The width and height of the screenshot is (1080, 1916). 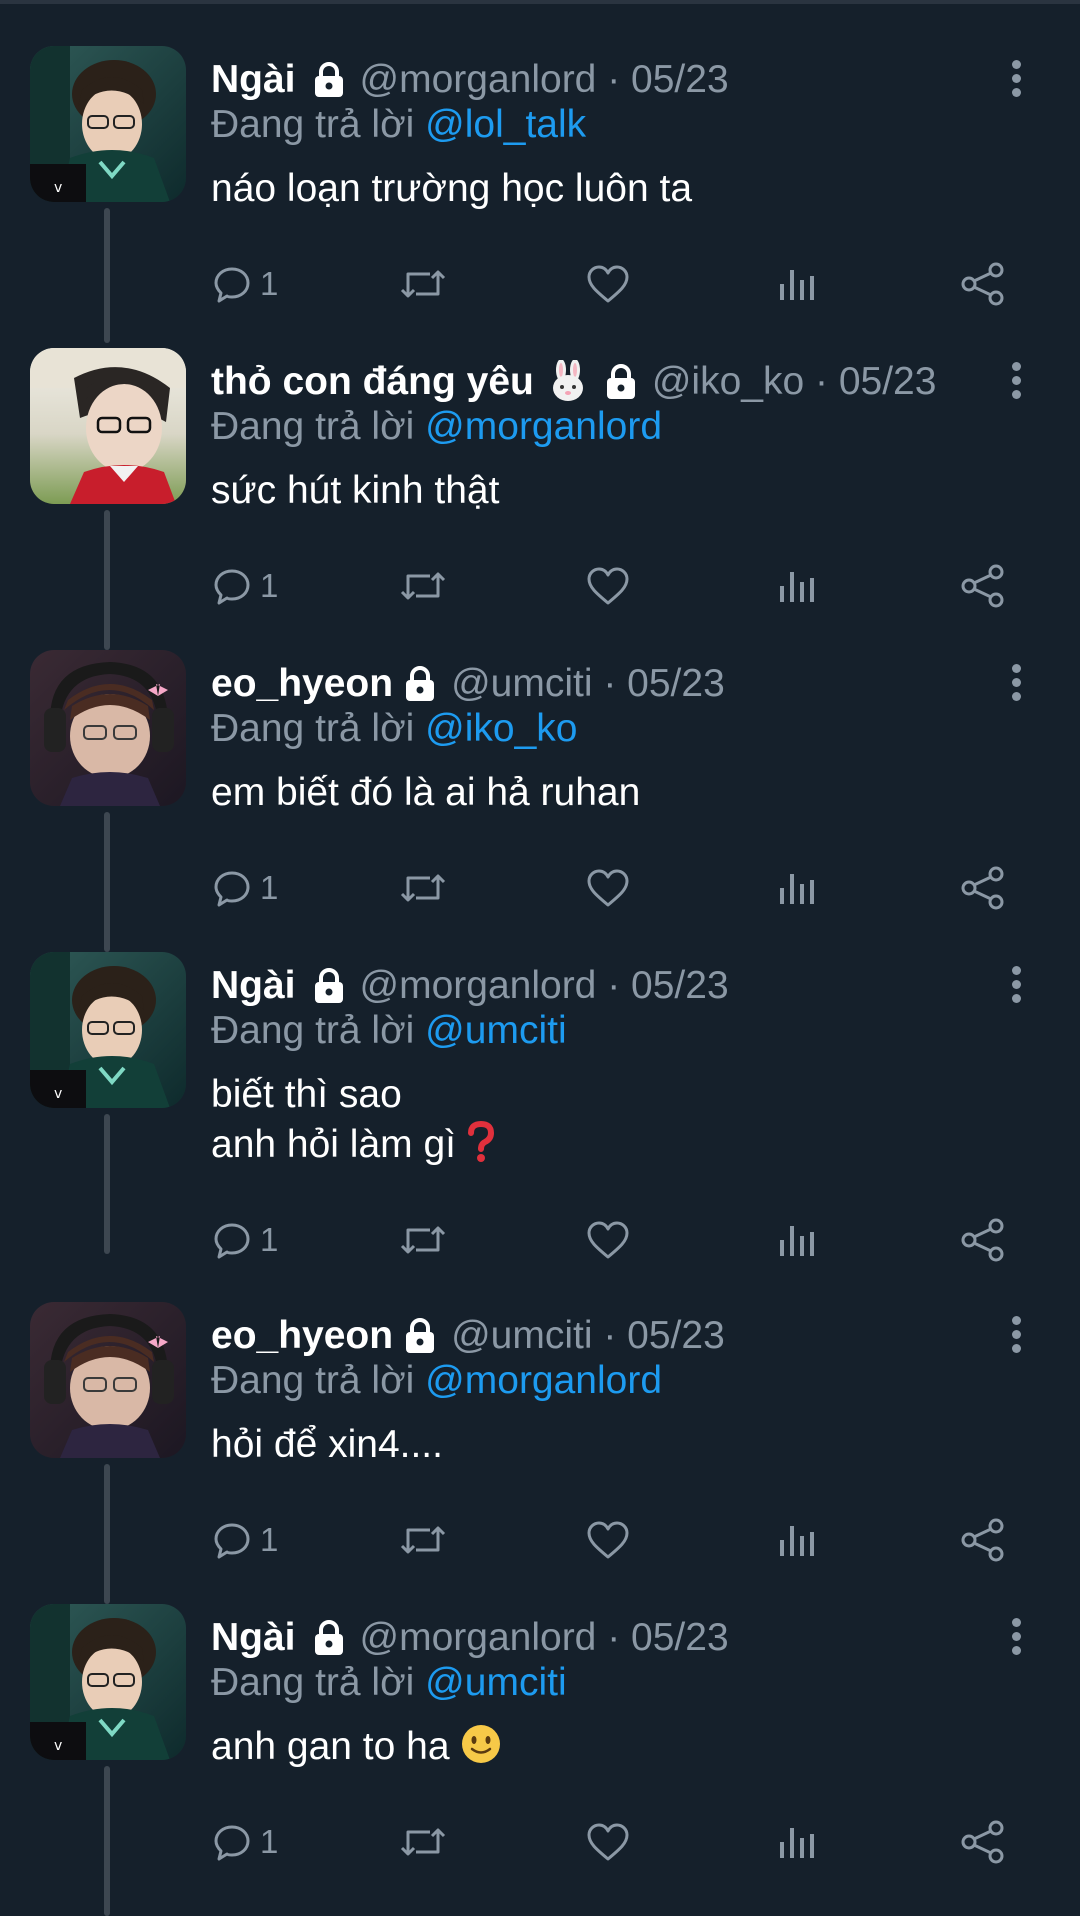 I want to click on tweet-text: anh gan to ha, so click(x=611, y=1750).